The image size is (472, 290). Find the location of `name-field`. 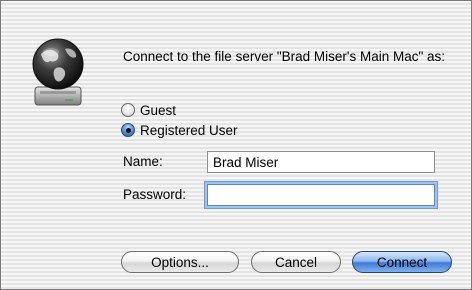

name-field is located at coordinates (321, 162).